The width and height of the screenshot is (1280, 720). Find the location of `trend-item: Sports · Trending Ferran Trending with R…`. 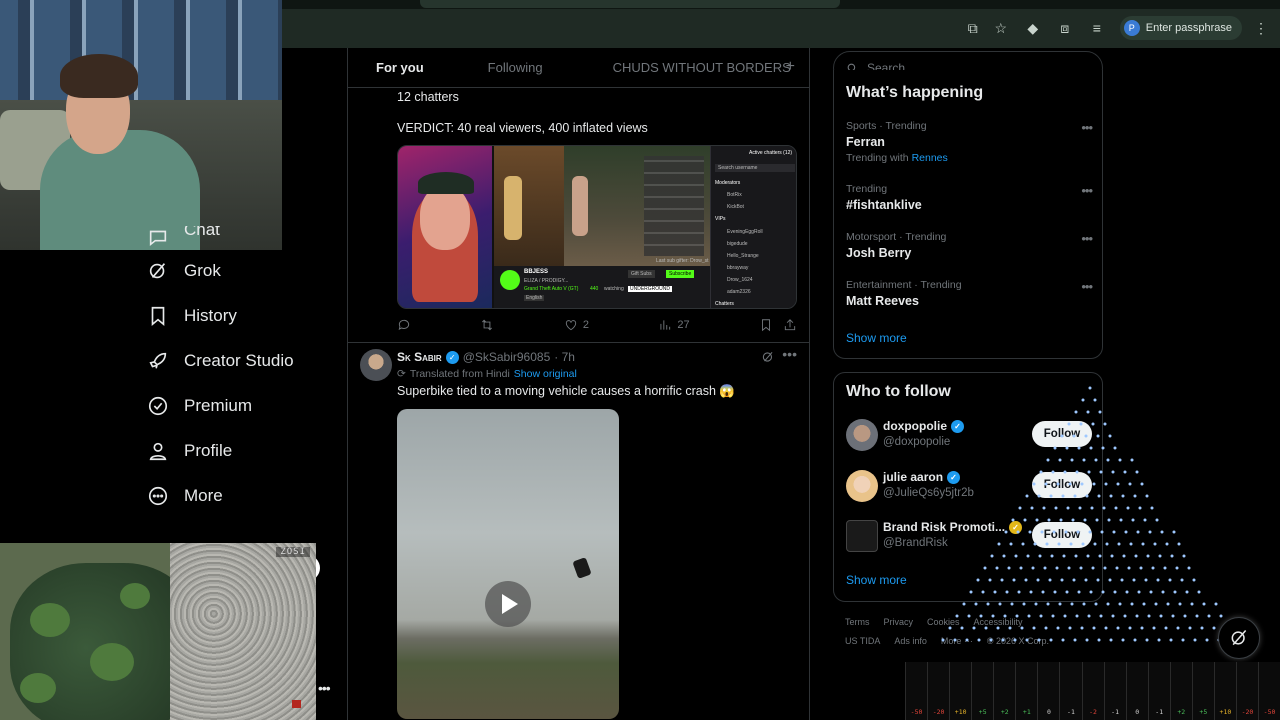

trend-item: Sports · Trending Ferran Trending with R… is located at coordinates (969, 142).